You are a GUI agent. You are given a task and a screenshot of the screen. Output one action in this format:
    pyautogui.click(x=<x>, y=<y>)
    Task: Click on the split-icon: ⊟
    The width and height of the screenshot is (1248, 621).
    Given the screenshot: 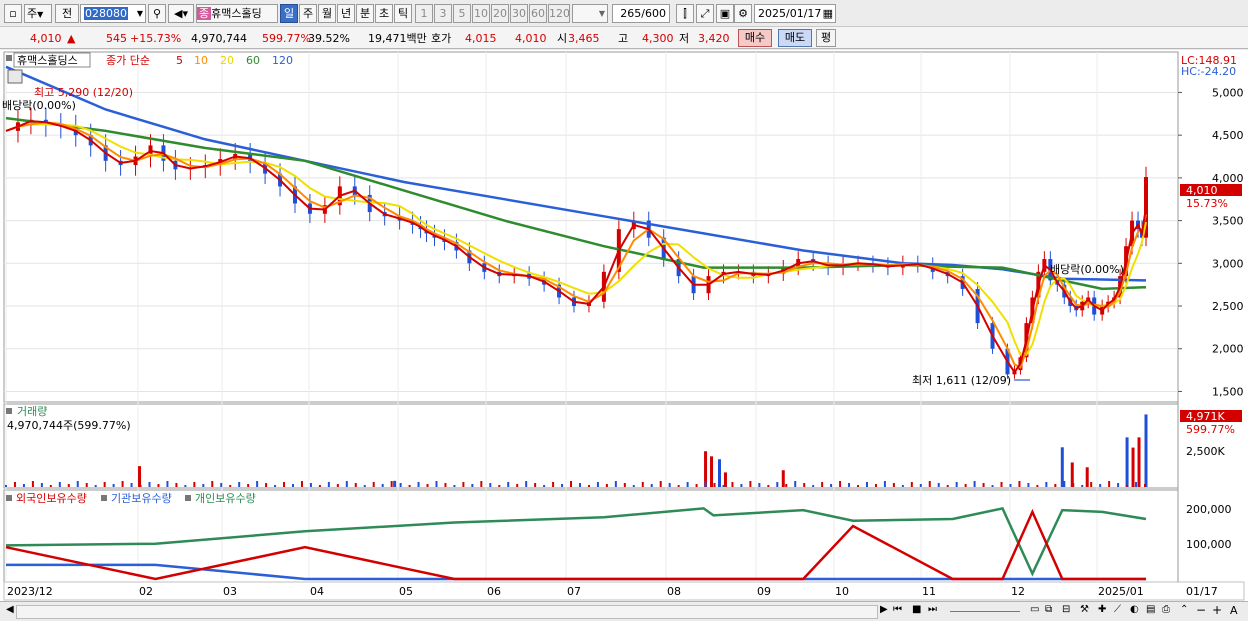 What is the action you would take?
    pyautogui.click(x=1066, y=609)
    